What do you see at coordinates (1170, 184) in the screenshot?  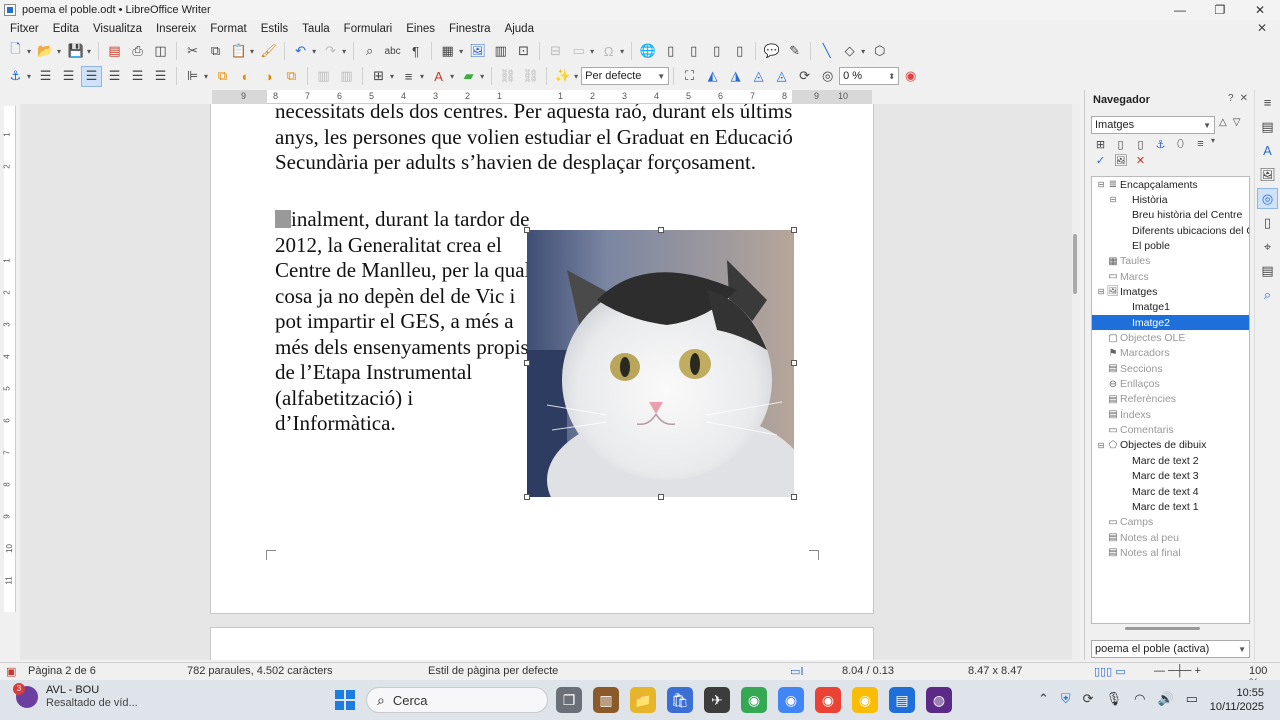 I see `navigator-tree-item: ⊟ ≣ Encapçalaments` at bounding box center [1170, 184].